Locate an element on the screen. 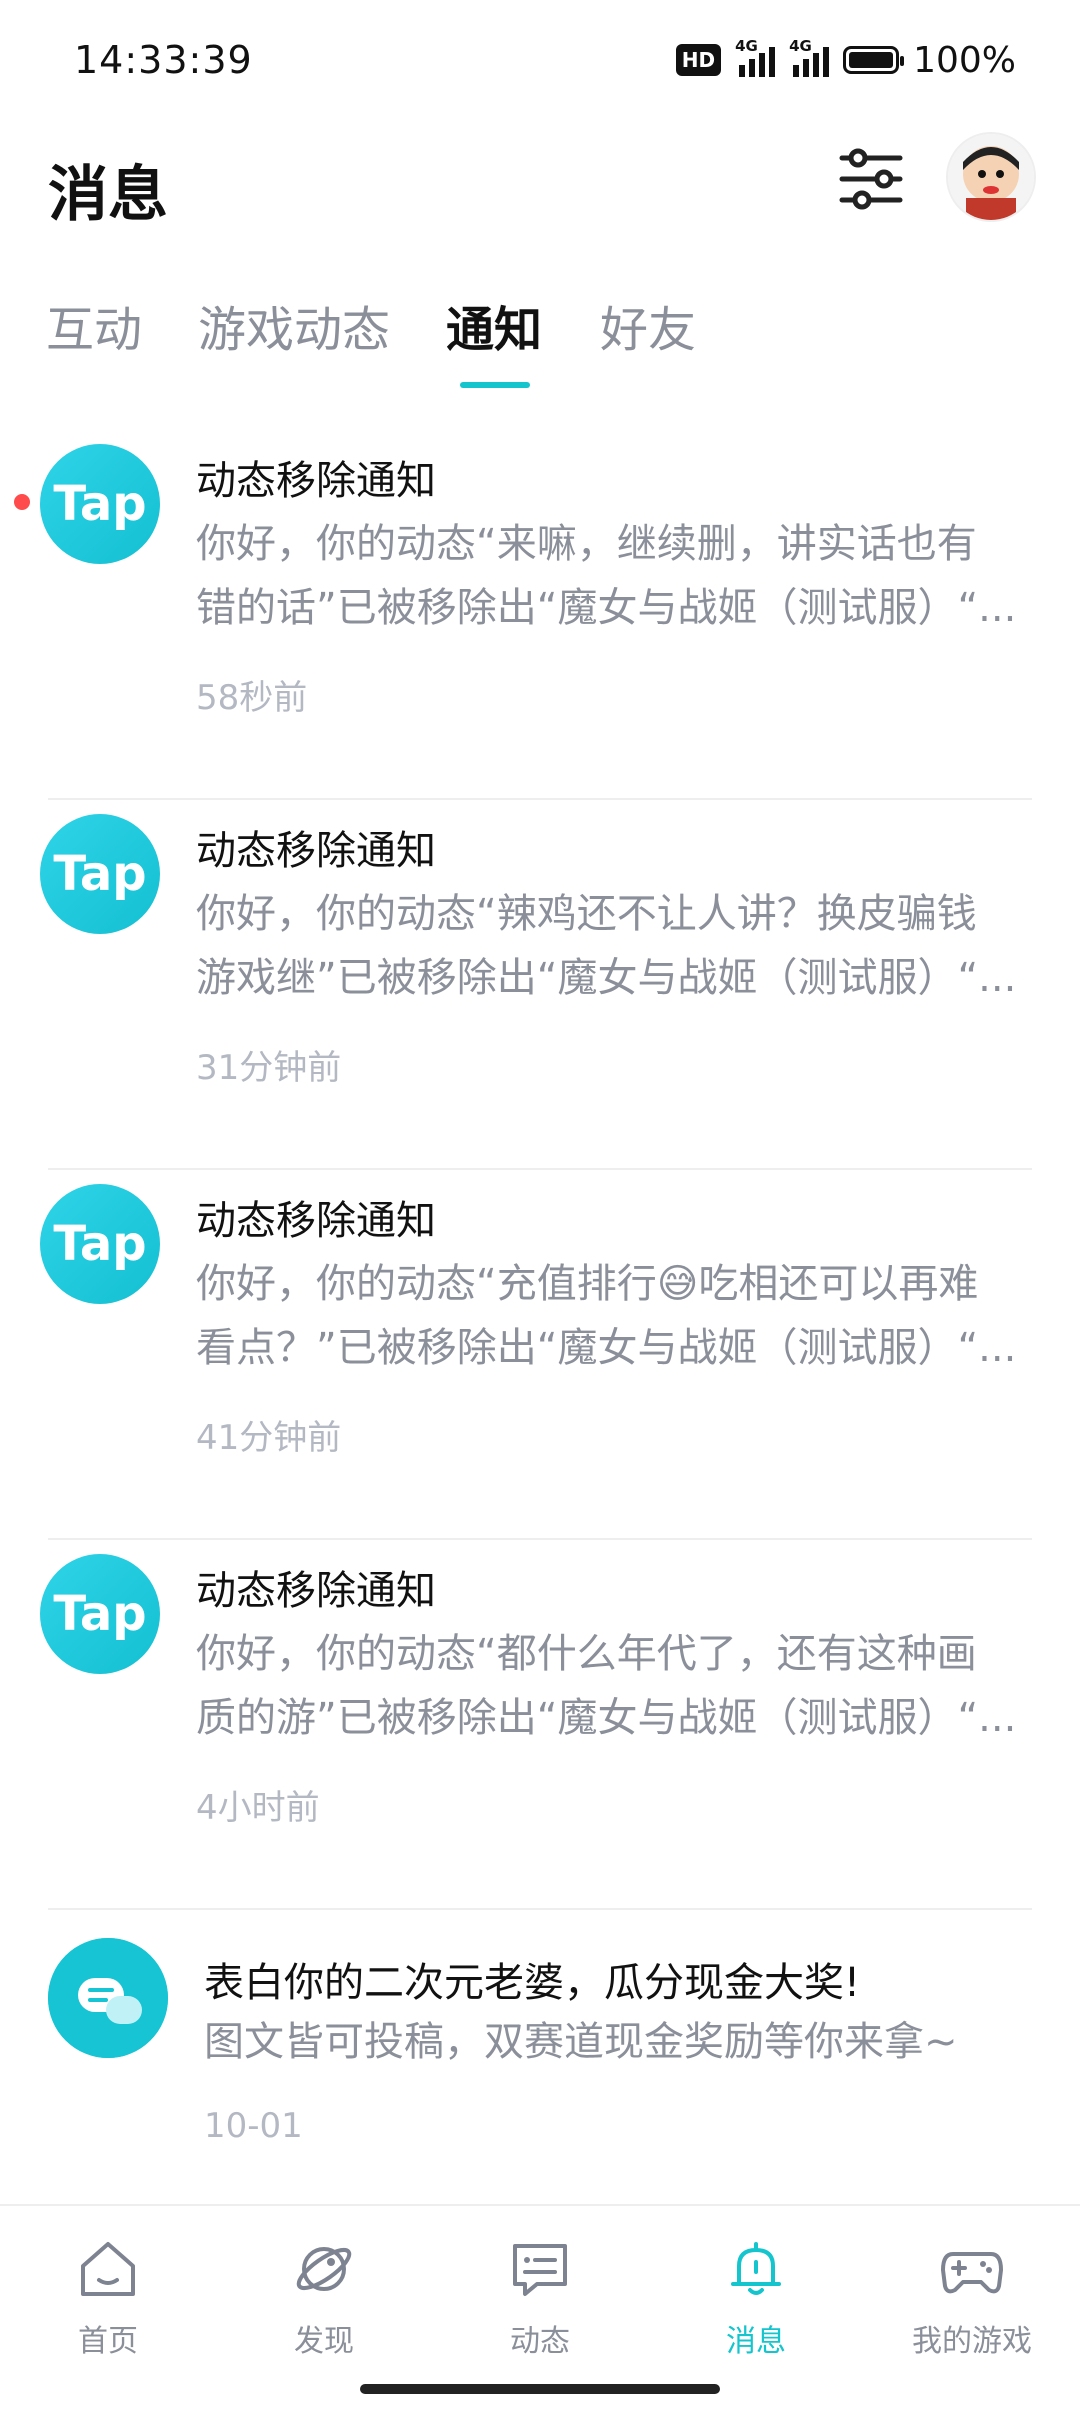  nav-my-games: 我的游戏 is located at coordinates (972, 2291).